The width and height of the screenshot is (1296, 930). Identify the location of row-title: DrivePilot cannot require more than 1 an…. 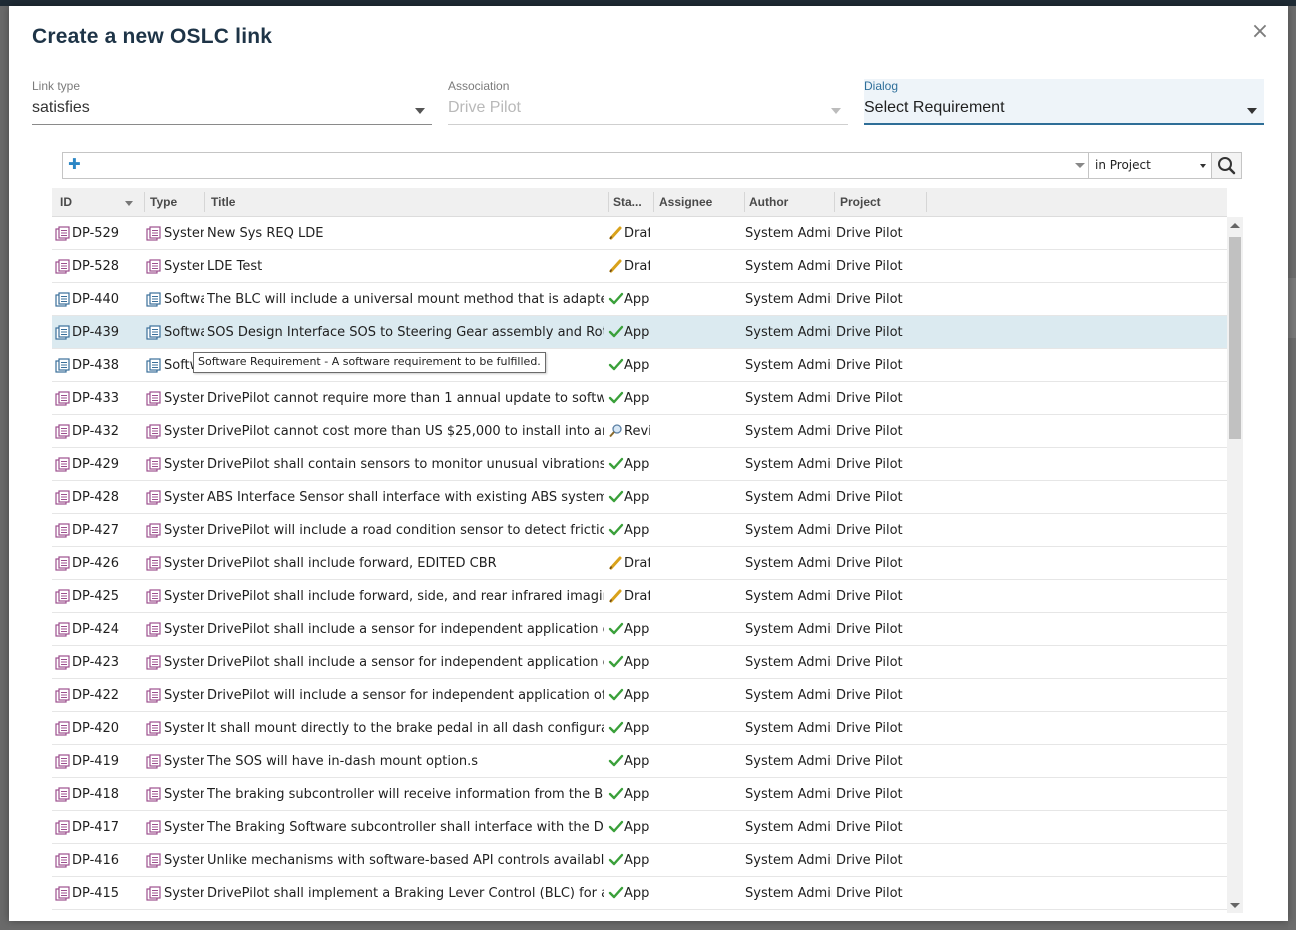
(405, 398).